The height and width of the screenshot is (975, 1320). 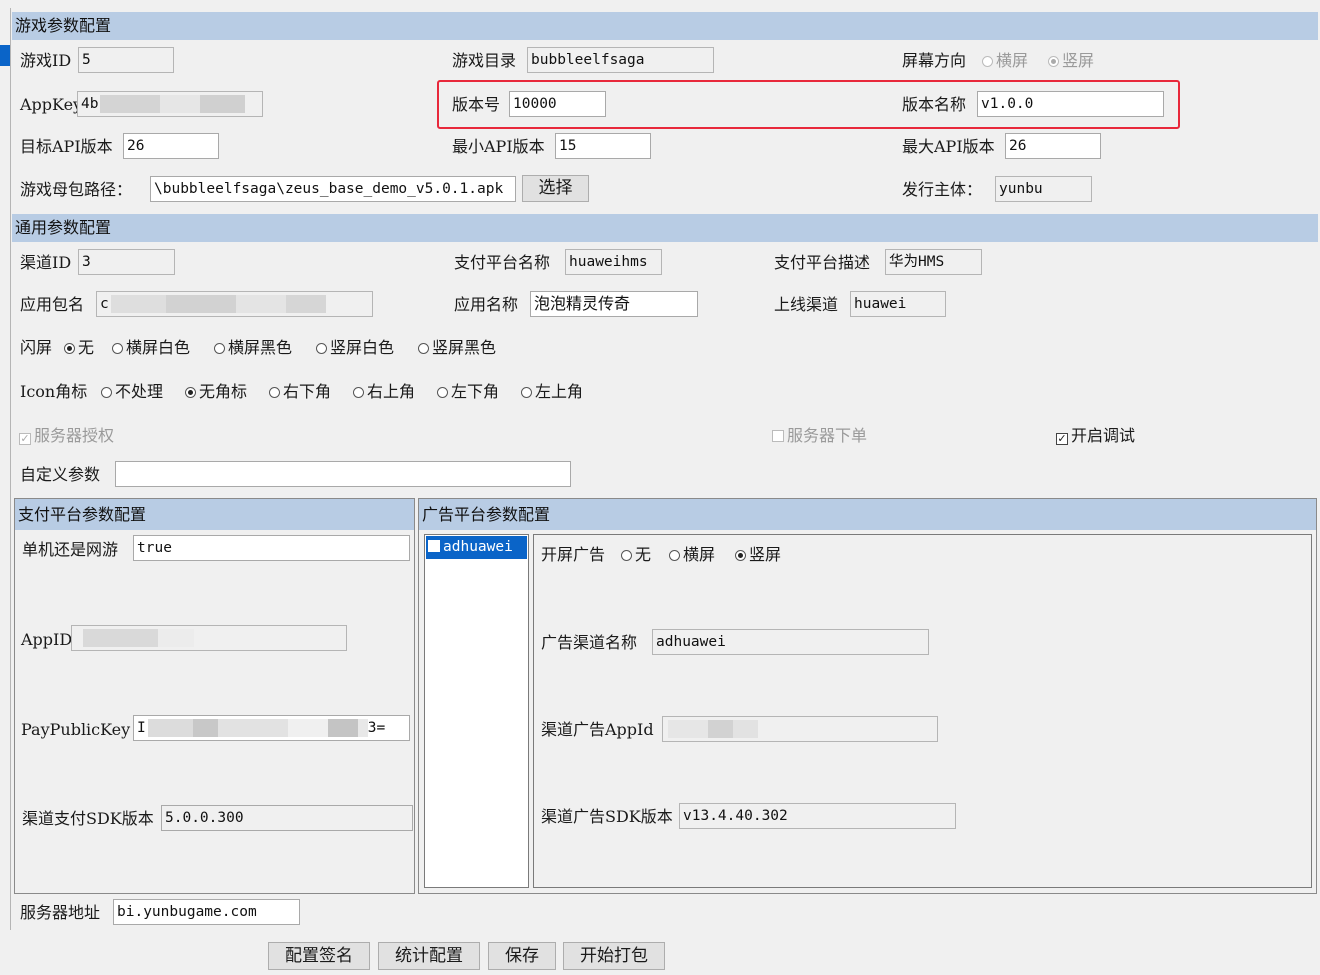 I want to click on icon-badge-top-left-radio: 左上角, so click(x=552, y=392).